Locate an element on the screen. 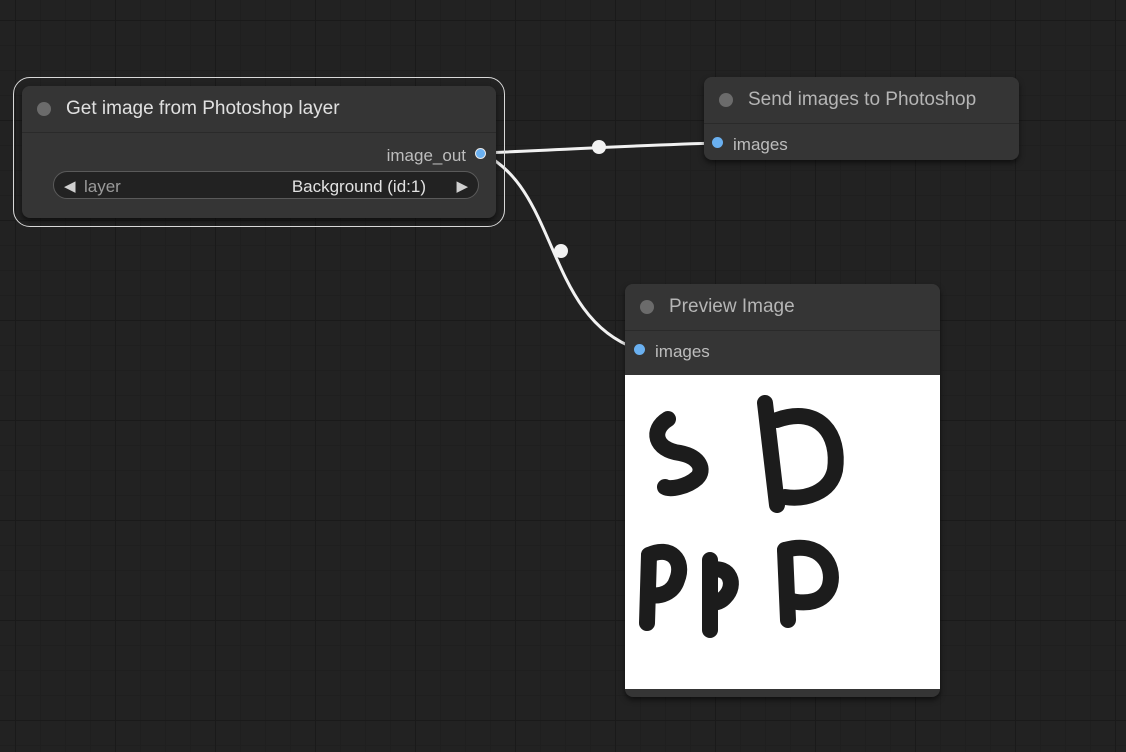 The height and width of the screenshot is (752, 1126). node-title-bar: Preview Image is located at coordinates (782, 307).